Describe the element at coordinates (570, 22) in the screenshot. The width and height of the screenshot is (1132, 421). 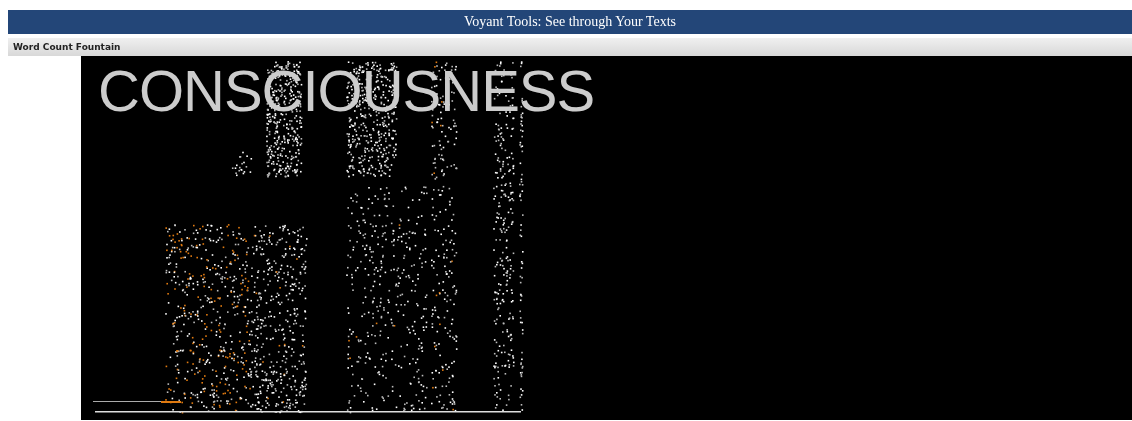
I see `window-title: Voyant Tools: See through Your Texts` at that location.